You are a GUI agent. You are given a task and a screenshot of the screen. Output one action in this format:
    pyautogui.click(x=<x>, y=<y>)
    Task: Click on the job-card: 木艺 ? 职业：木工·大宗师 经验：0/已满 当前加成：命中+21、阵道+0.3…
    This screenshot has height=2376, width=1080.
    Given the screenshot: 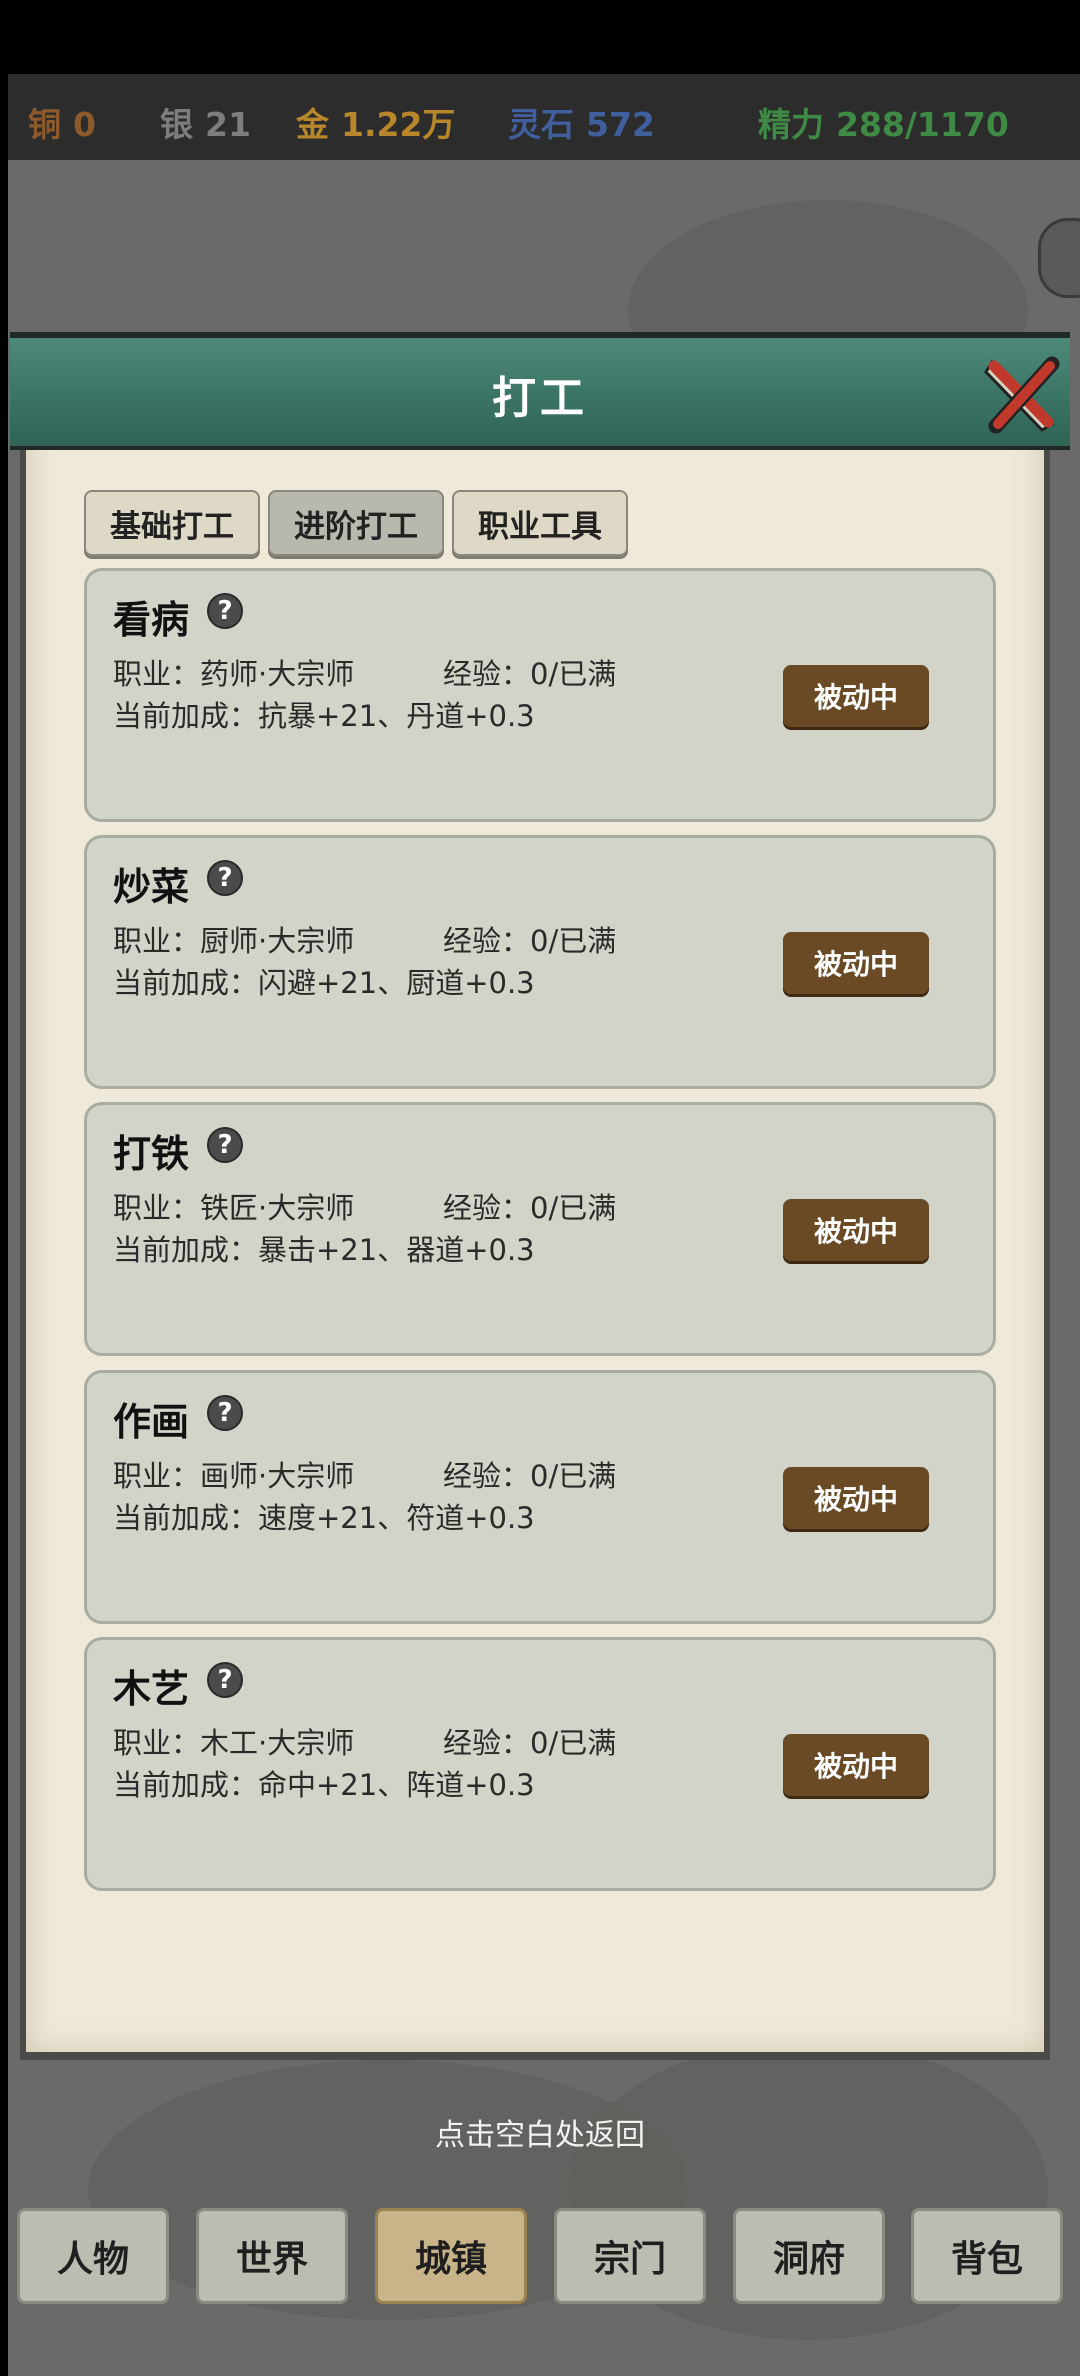 What is the action you would take?
    pyautogui.click(x=540, y=1764)
    